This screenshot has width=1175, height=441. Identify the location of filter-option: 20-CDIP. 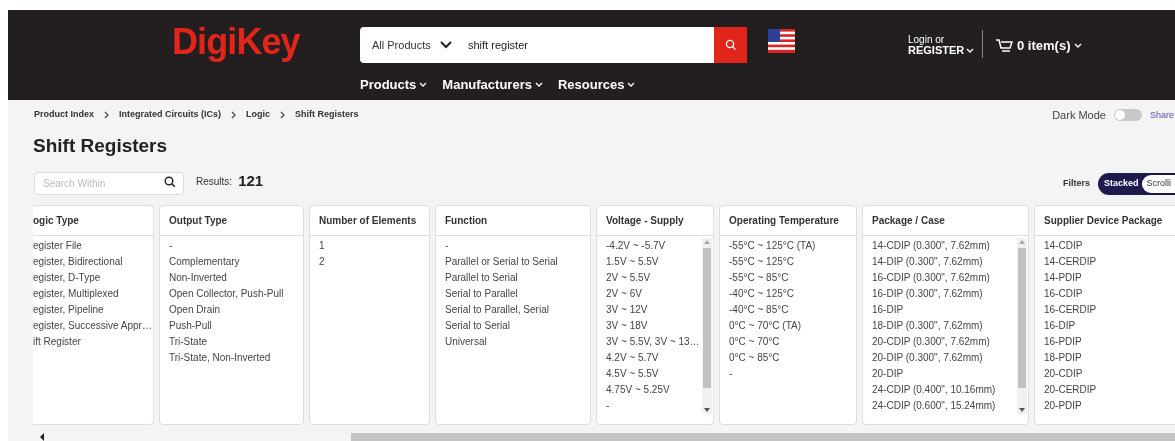
(1063, 374).